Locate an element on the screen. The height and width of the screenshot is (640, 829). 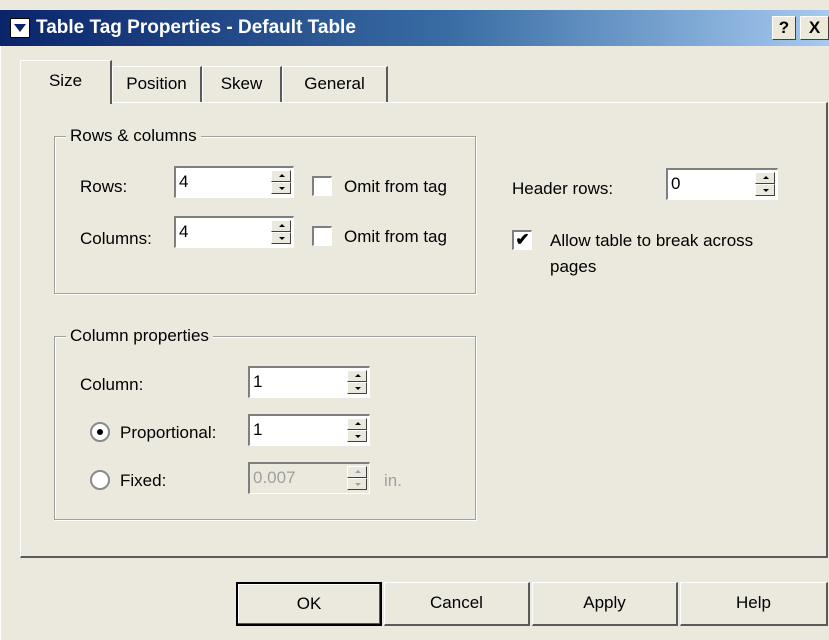
proportional-value: 1 is located at coordinates (258, 429).